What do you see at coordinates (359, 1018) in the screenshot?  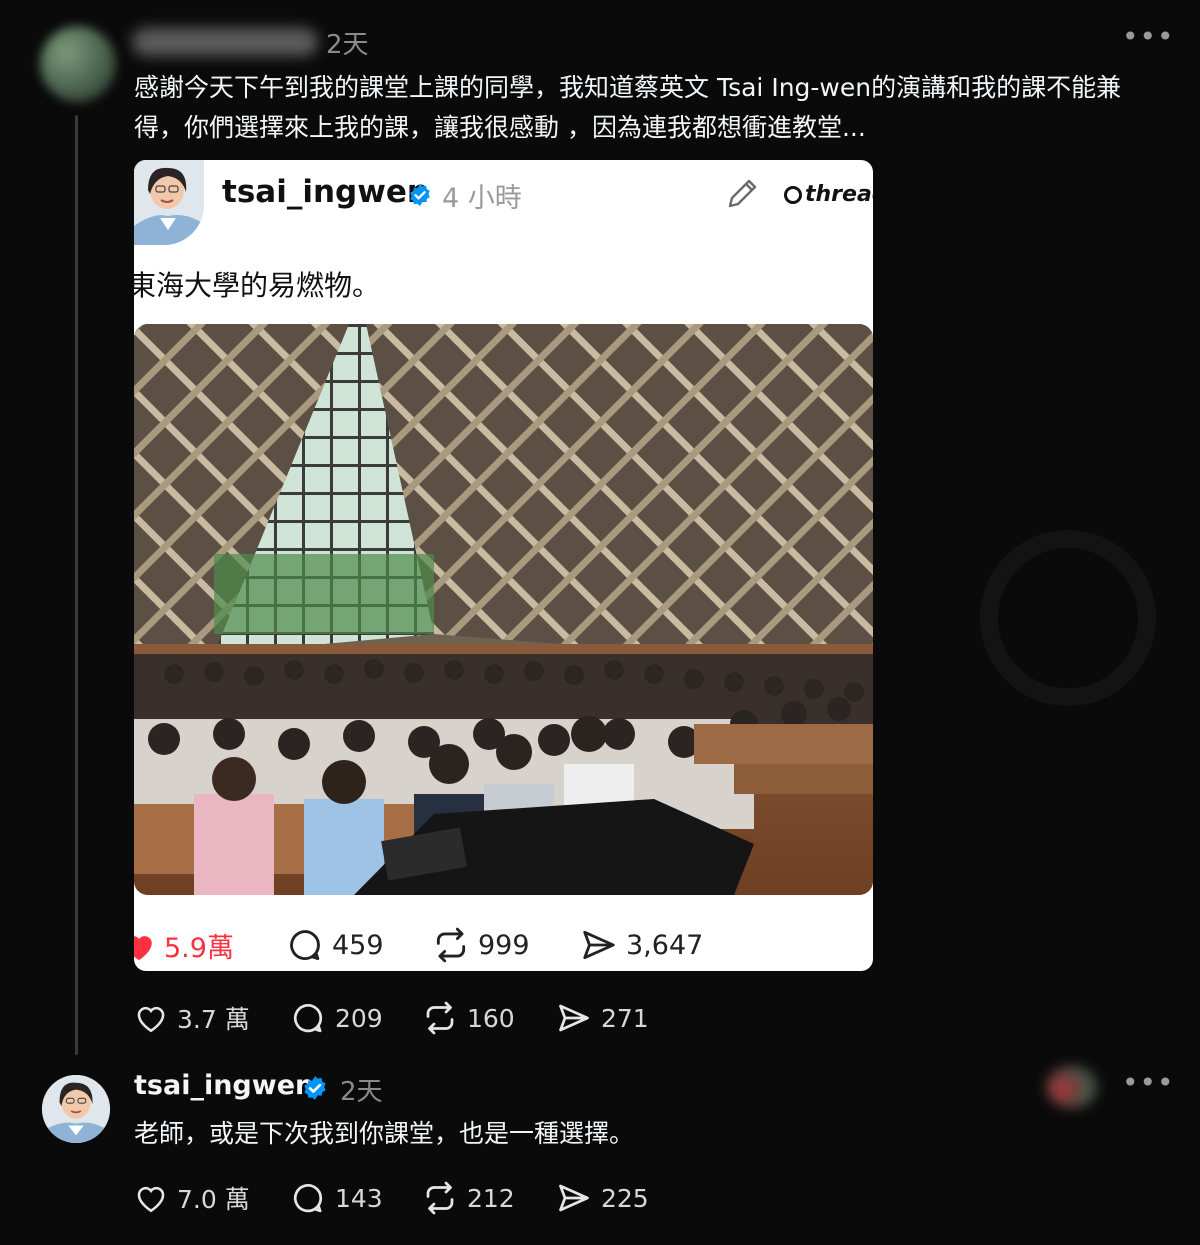 I see `reply-count: 209` at bounding box center [359, 1018].